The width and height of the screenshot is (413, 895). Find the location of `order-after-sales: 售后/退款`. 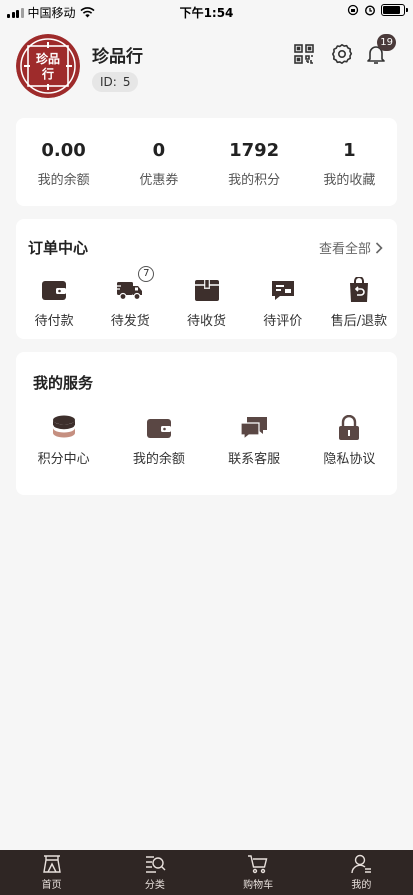

order-after-sales: 售后/退款 is located at coordinates (359, 302).